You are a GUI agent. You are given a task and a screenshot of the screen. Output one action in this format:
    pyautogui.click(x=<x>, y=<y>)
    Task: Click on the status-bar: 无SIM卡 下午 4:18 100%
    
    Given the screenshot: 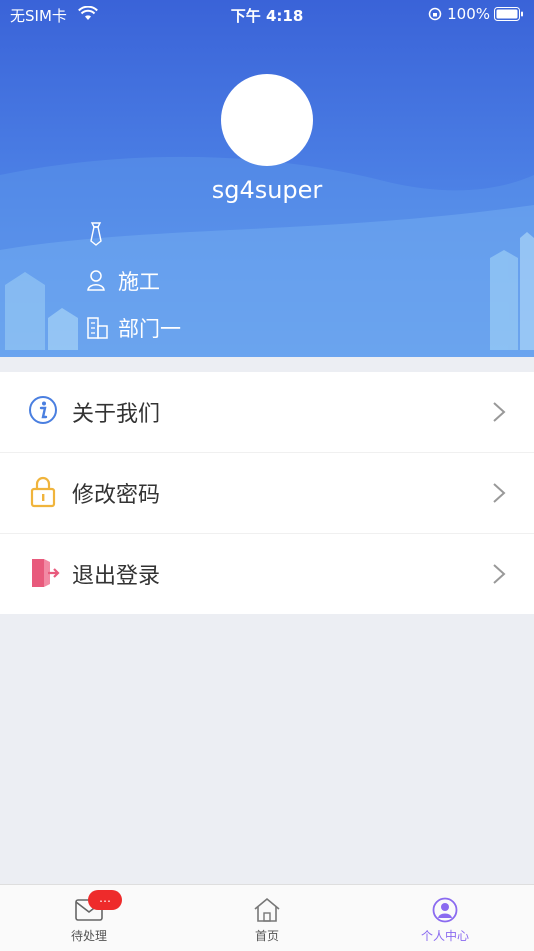 What is the action you would take?
    pyautogui.click(x=267, y=15)
    